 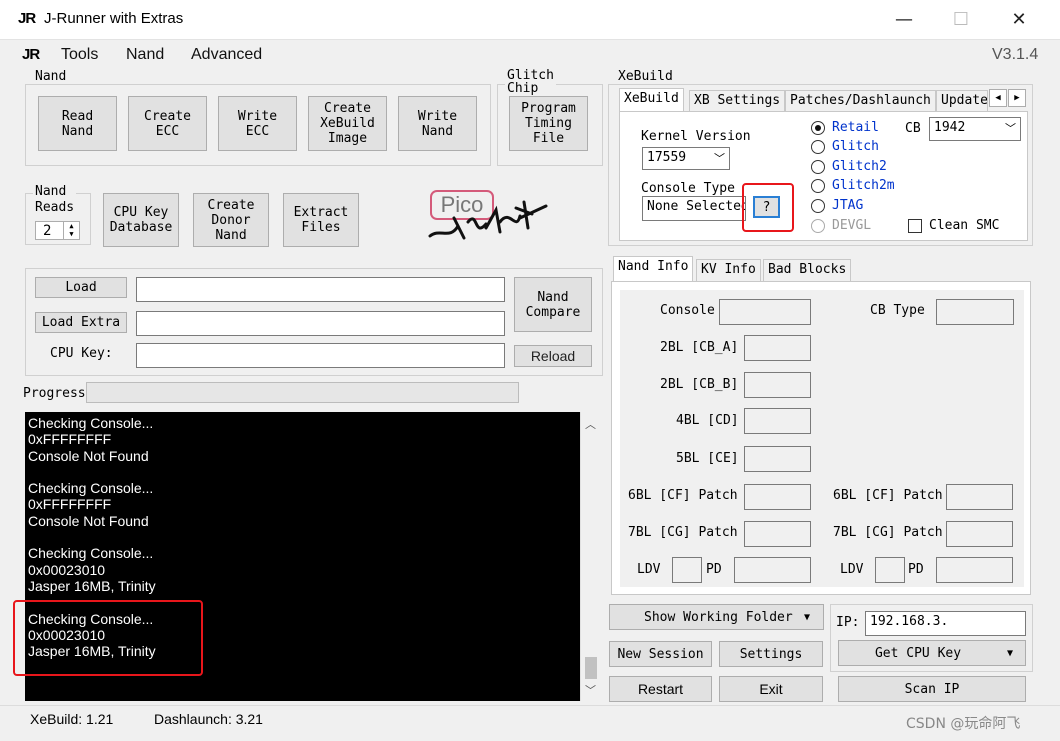 I want to click on radio-devgl-label: DEVGL, so click(x=852, y=225).